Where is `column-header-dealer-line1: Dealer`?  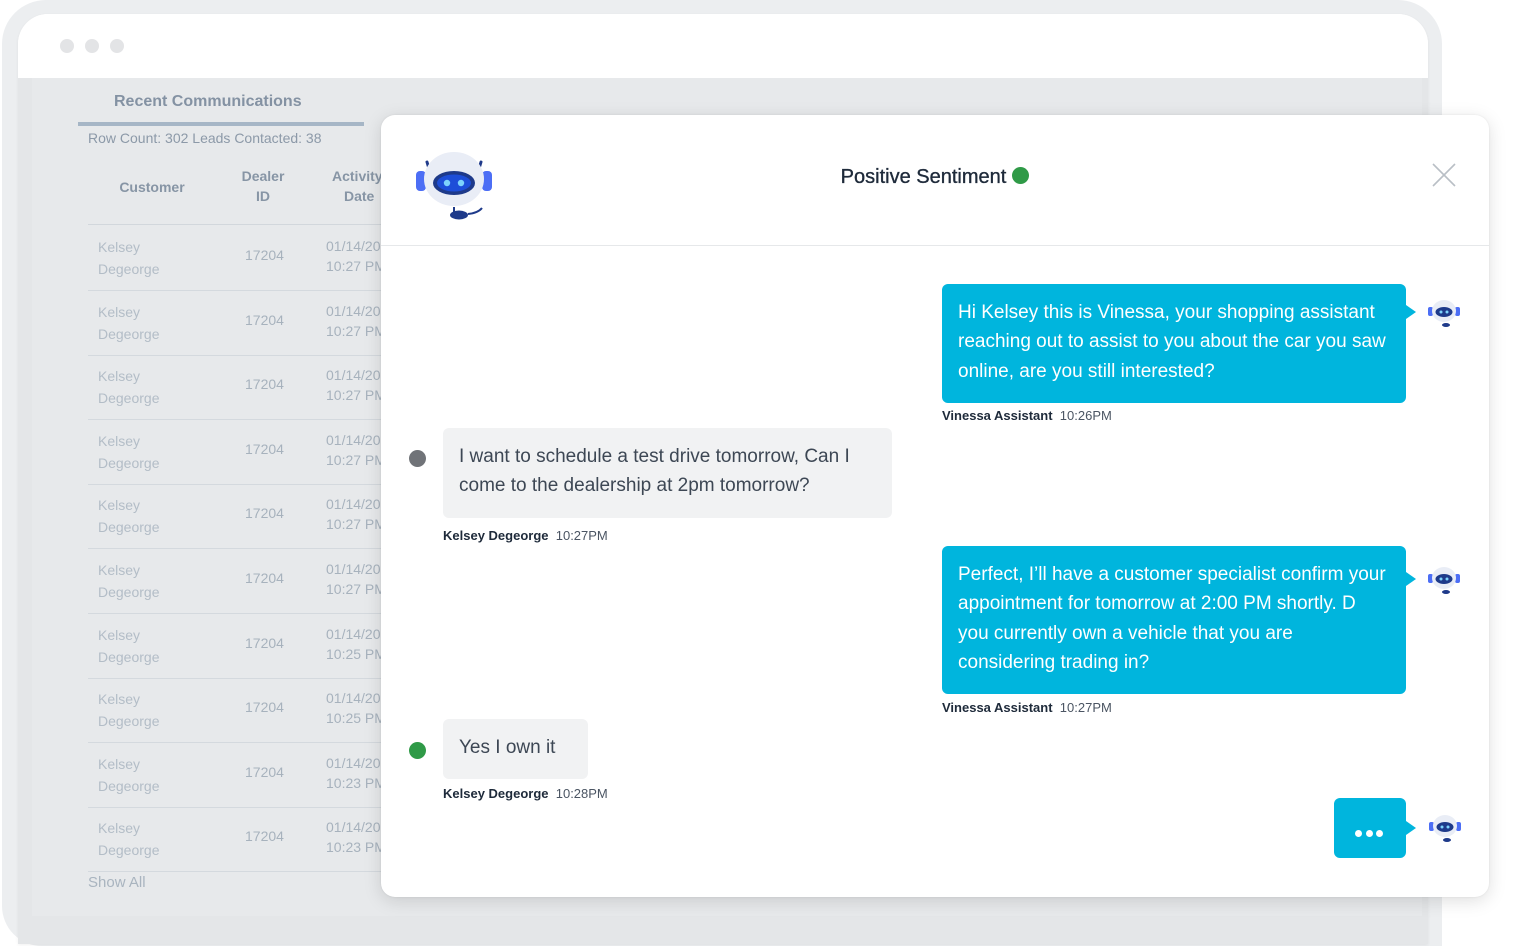
column-header-dealer-line1: Dealer is located at coordinates (263, 176).